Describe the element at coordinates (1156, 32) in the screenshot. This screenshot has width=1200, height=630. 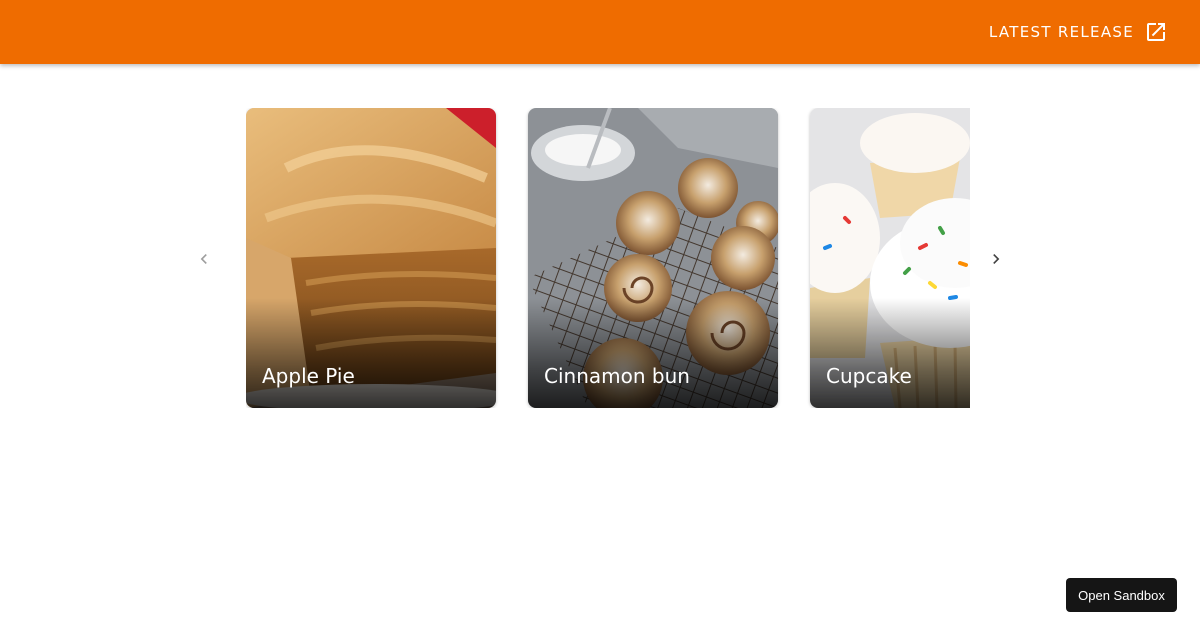
I see `open-in-new-icon` at that location.